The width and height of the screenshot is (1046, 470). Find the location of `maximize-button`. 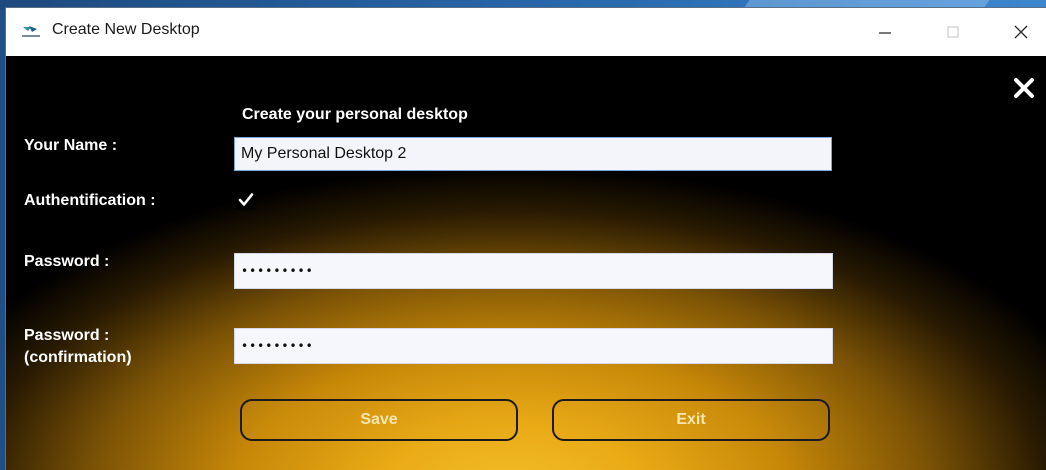

maximize-button is located at coordinates (953, 32).